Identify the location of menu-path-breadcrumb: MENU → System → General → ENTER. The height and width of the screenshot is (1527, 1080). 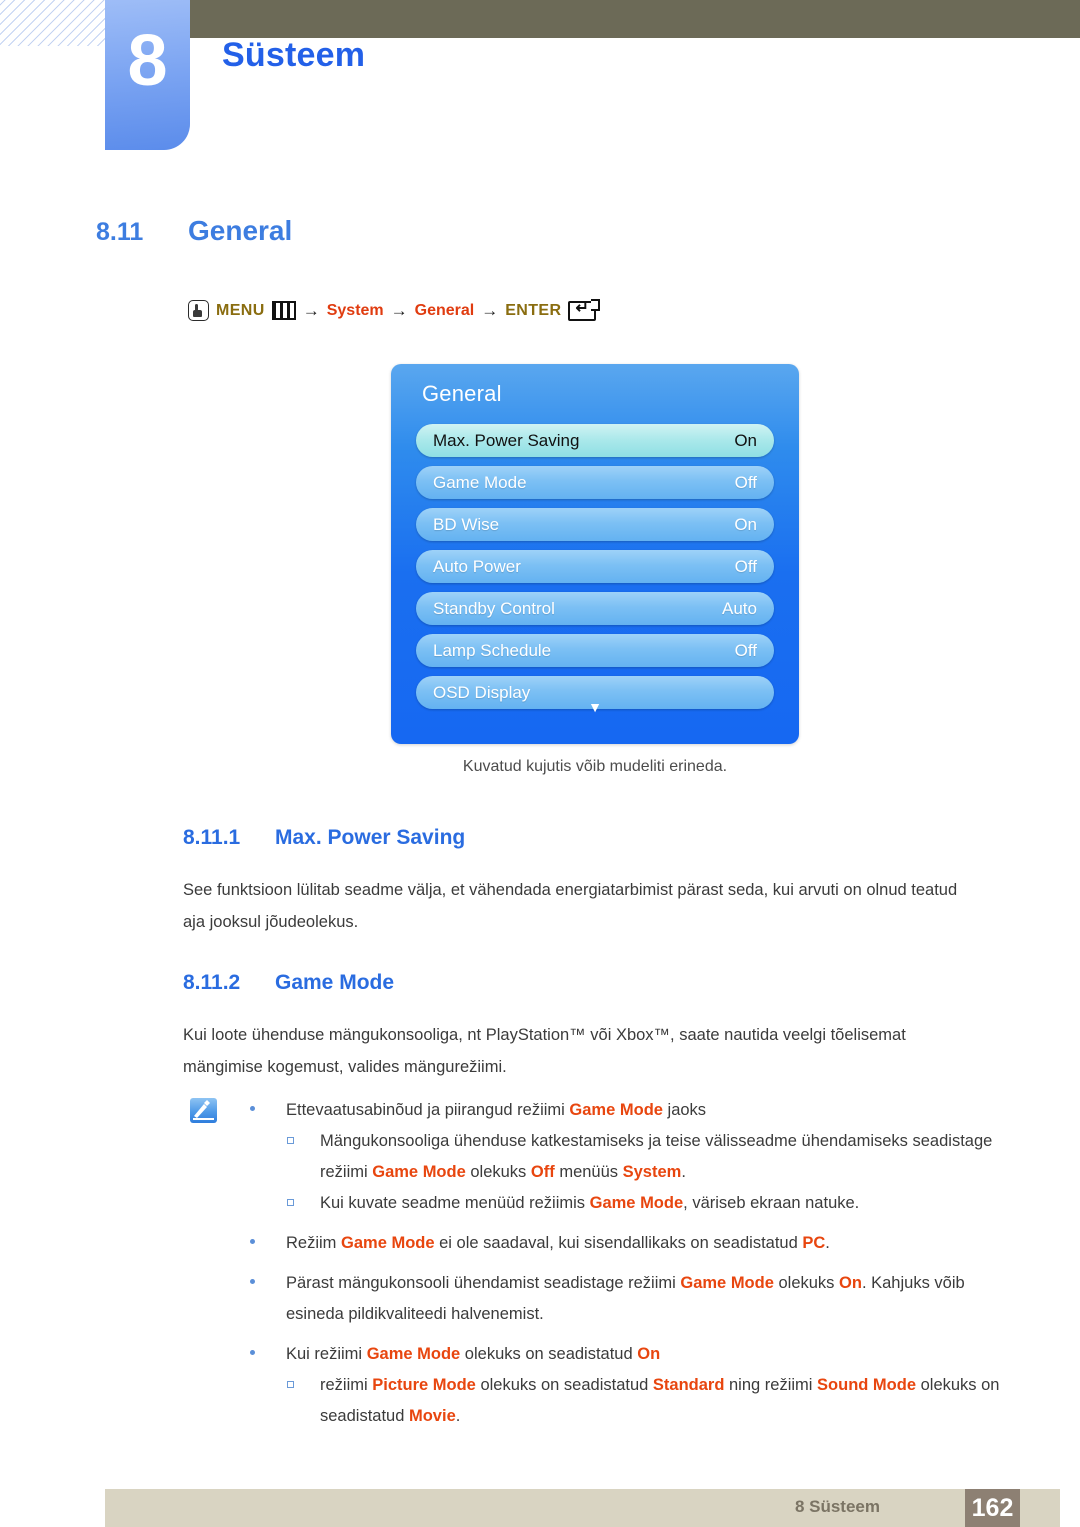
(395, 309).